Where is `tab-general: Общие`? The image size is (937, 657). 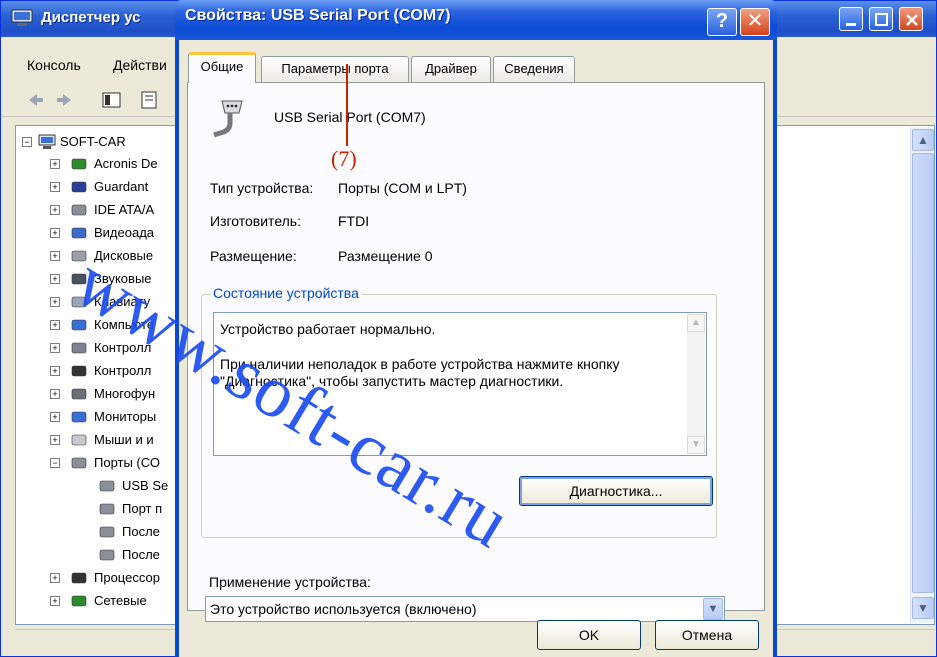 tab-general: Общие is located at coordinates (222, 67).